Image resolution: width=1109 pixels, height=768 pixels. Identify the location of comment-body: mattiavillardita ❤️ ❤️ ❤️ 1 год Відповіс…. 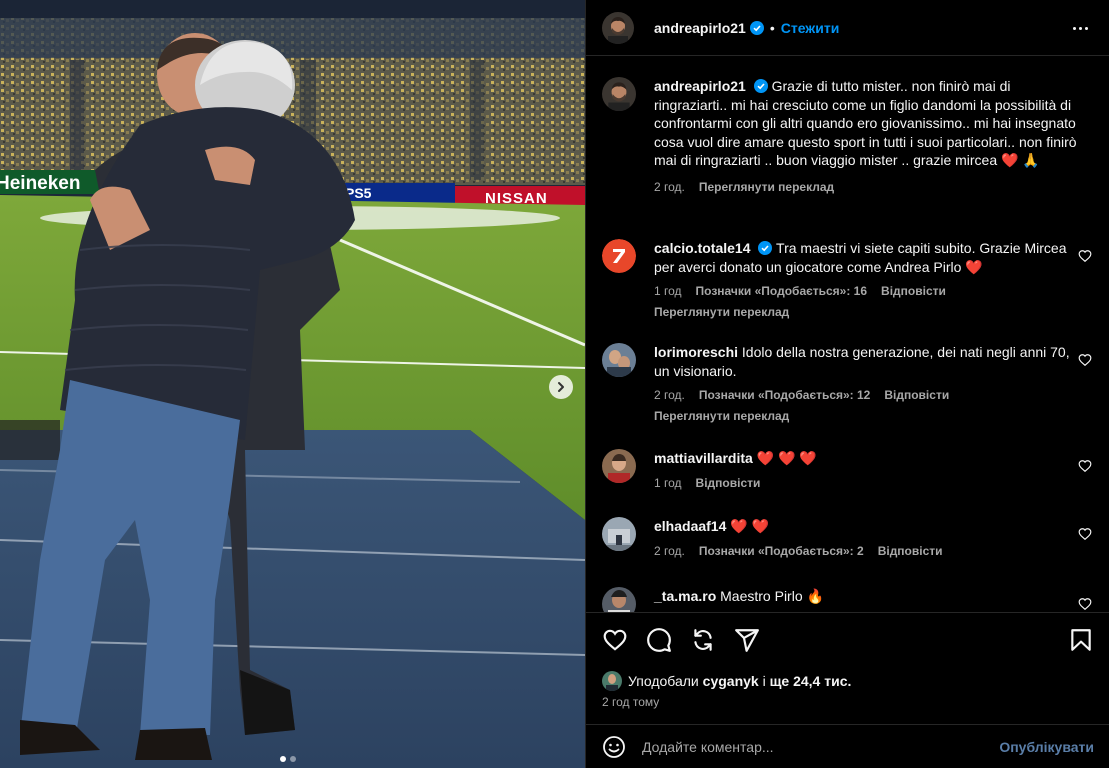
(863, 470).